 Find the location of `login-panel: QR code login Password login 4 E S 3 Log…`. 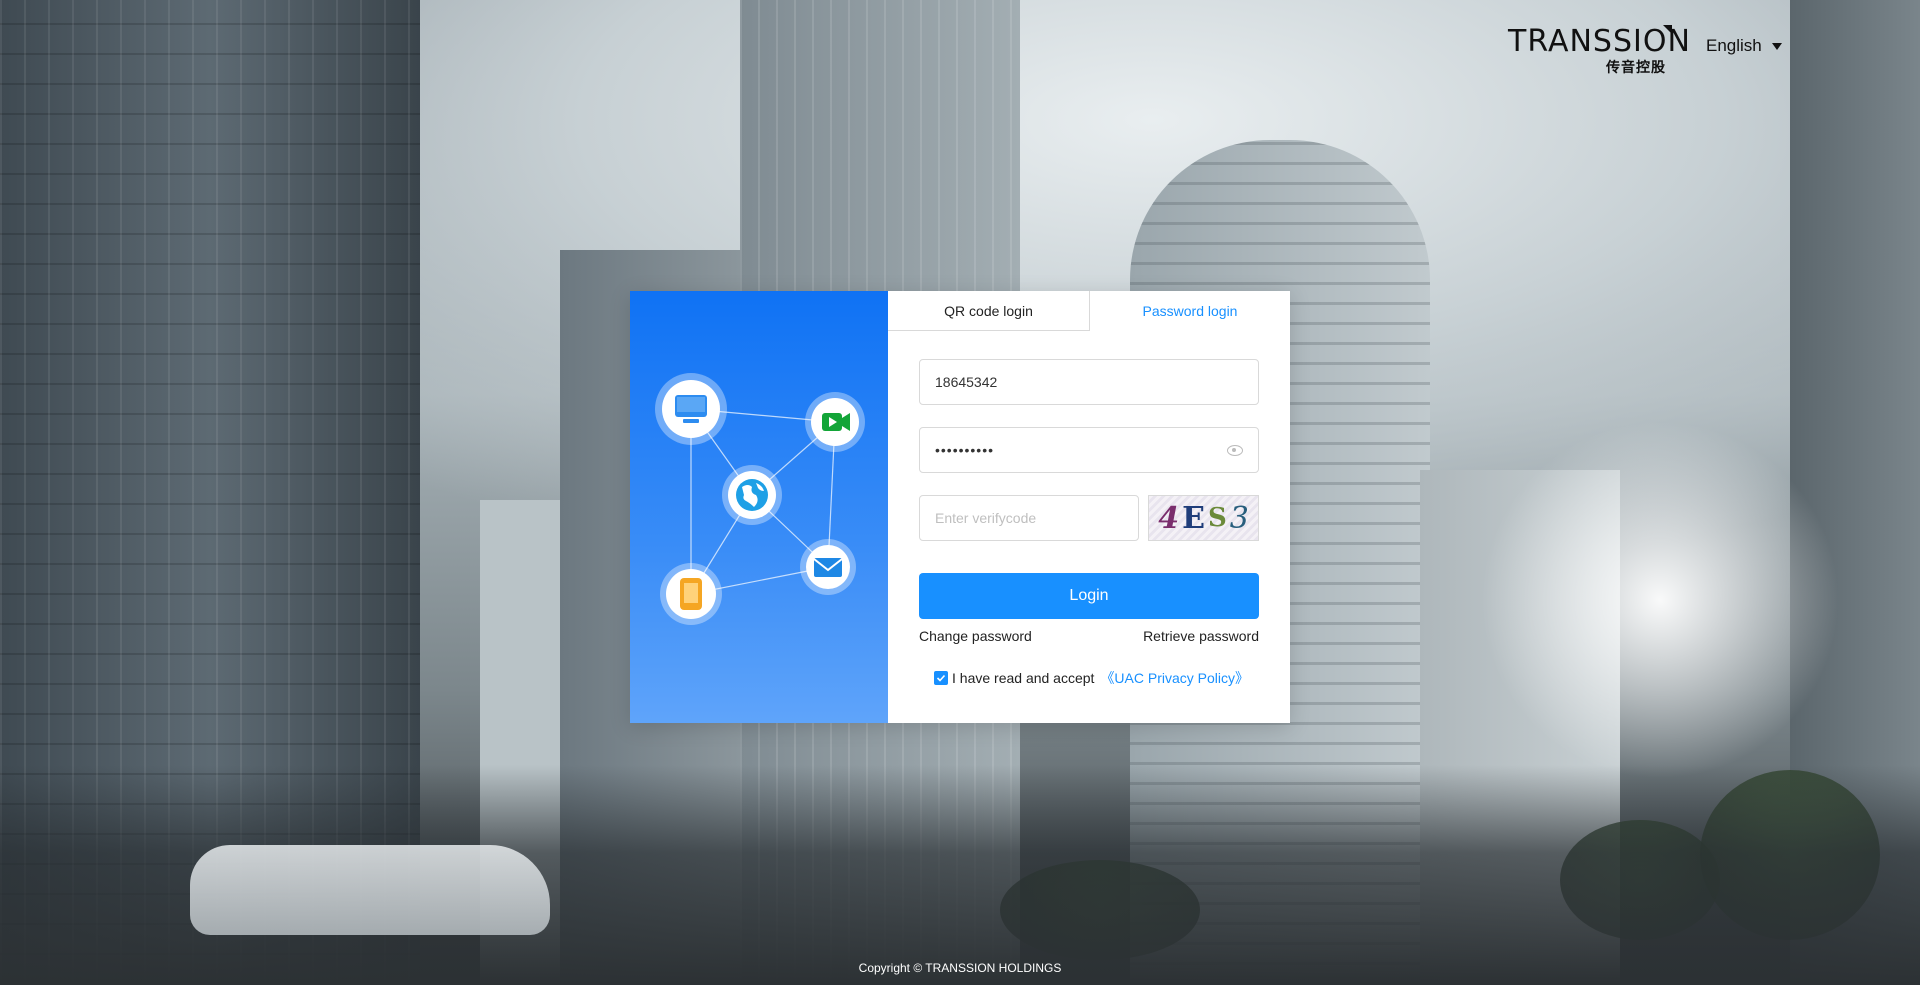

login-panel: QR code login Password login 4 E S 3 Log… is located at coordinates (1089, 507).